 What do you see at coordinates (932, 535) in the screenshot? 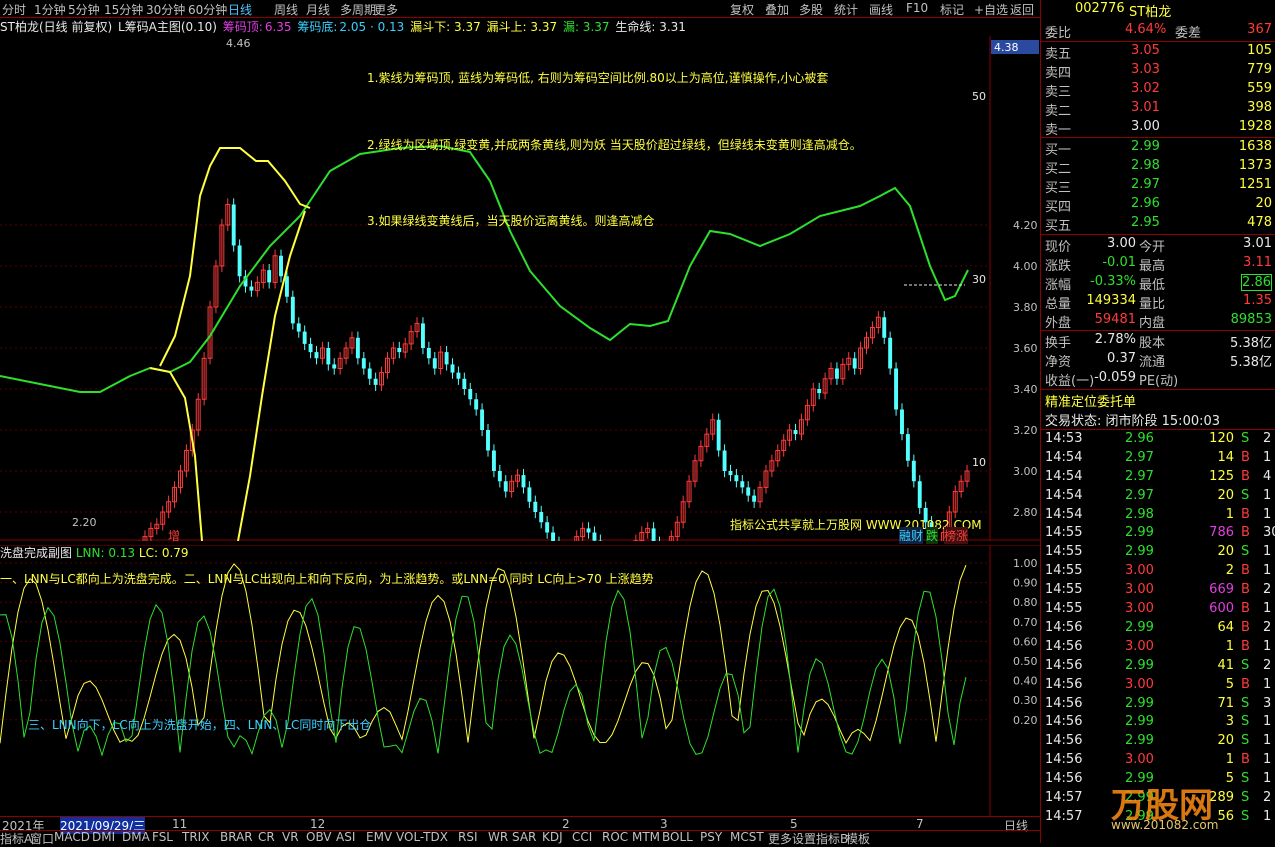
I see `badge-die: 跌` at bounding box center [932, 535].